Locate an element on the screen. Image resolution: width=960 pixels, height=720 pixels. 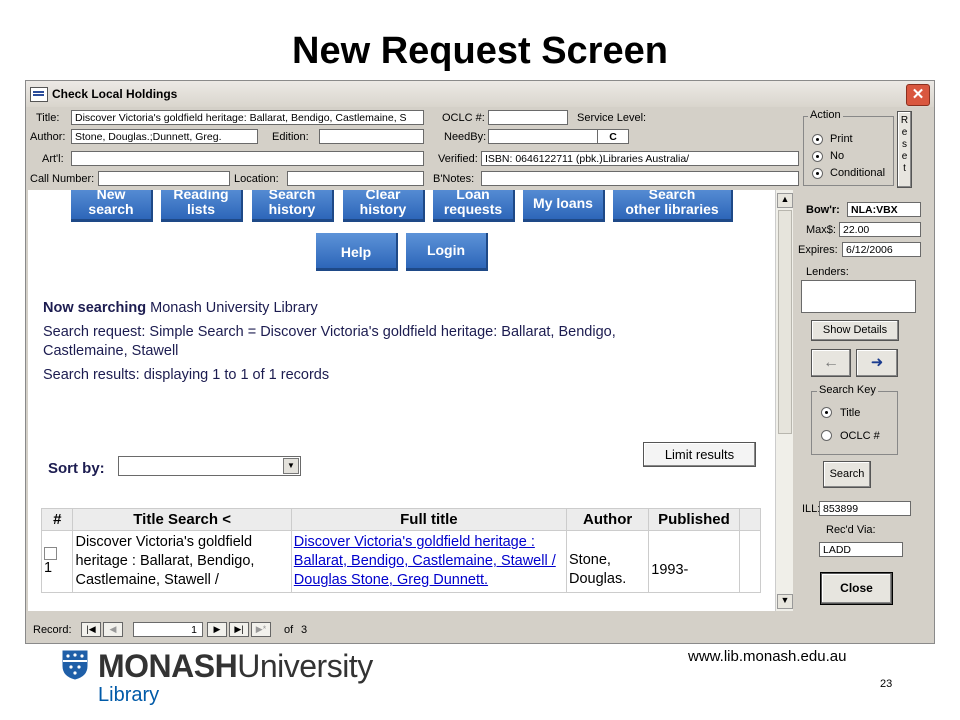
service-level-field: C is located at coordinates (613, 136).